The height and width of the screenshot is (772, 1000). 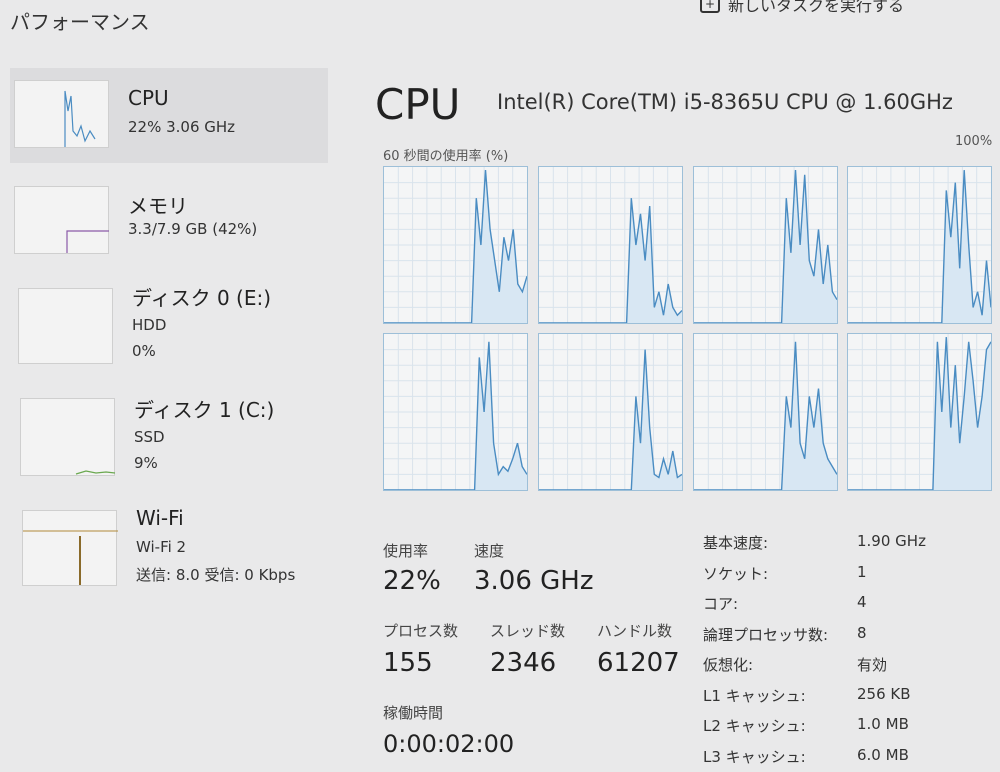 What do you see at coordinates (412, 581) in the screenshot?
I see `usage-value: 22%` at bounding box center [412, 581].